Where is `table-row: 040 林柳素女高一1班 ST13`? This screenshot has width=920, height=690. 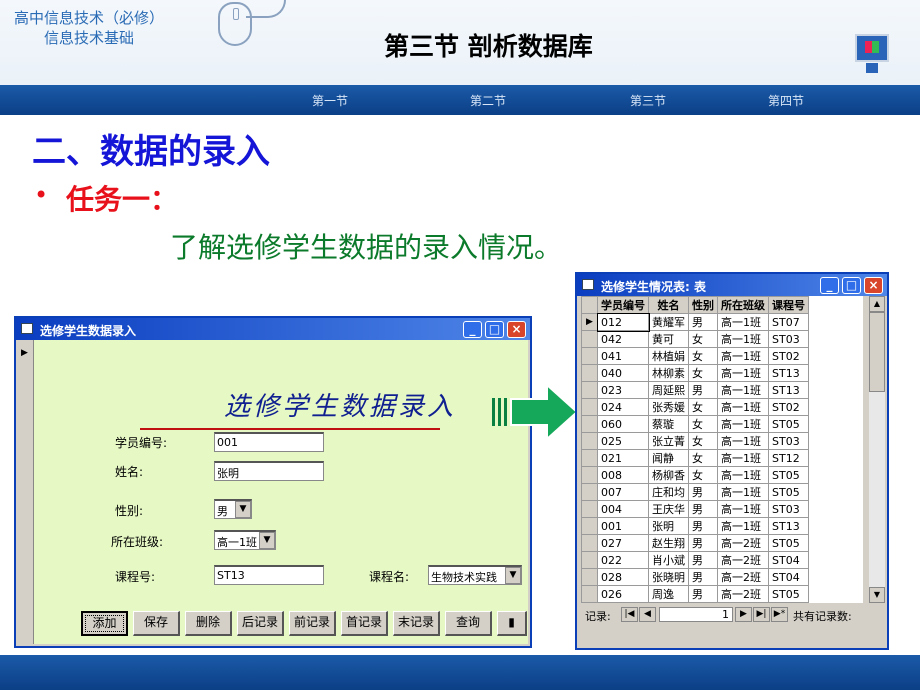
table-row: 040 林柳素女高一1班 ST13 is located at coordinates (695, 373).